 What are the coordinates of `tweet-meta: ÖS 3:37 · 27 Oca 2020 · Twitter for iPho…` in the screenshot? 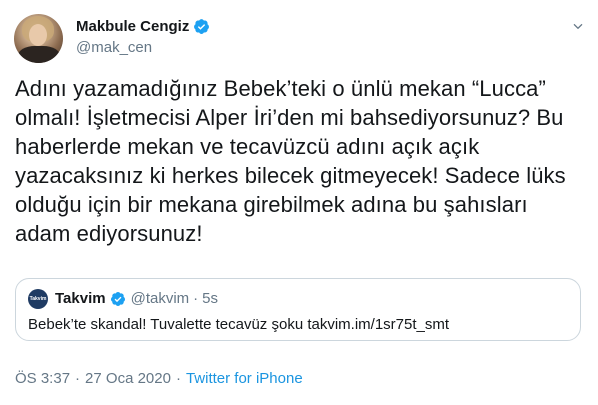 It's located at (159, 378).